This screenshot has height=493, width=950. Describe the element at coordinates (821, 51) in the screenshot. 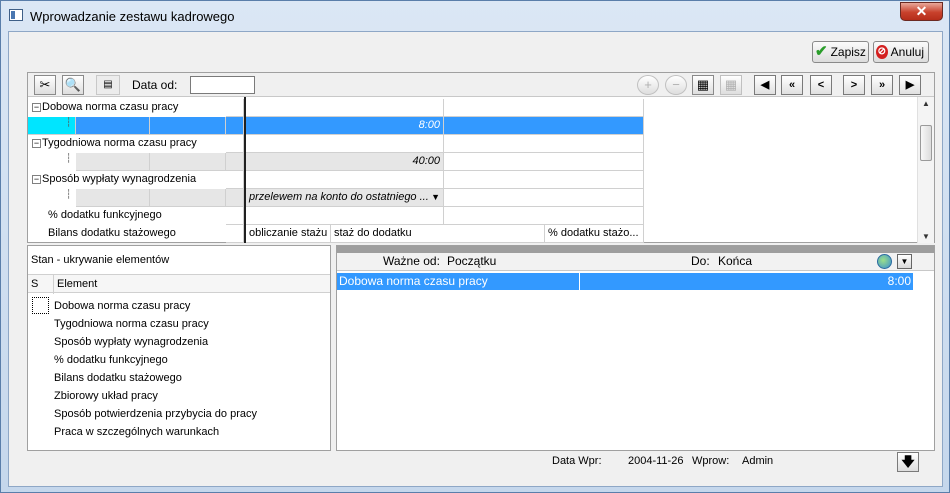

I see `check-icon: ✔` at that location.